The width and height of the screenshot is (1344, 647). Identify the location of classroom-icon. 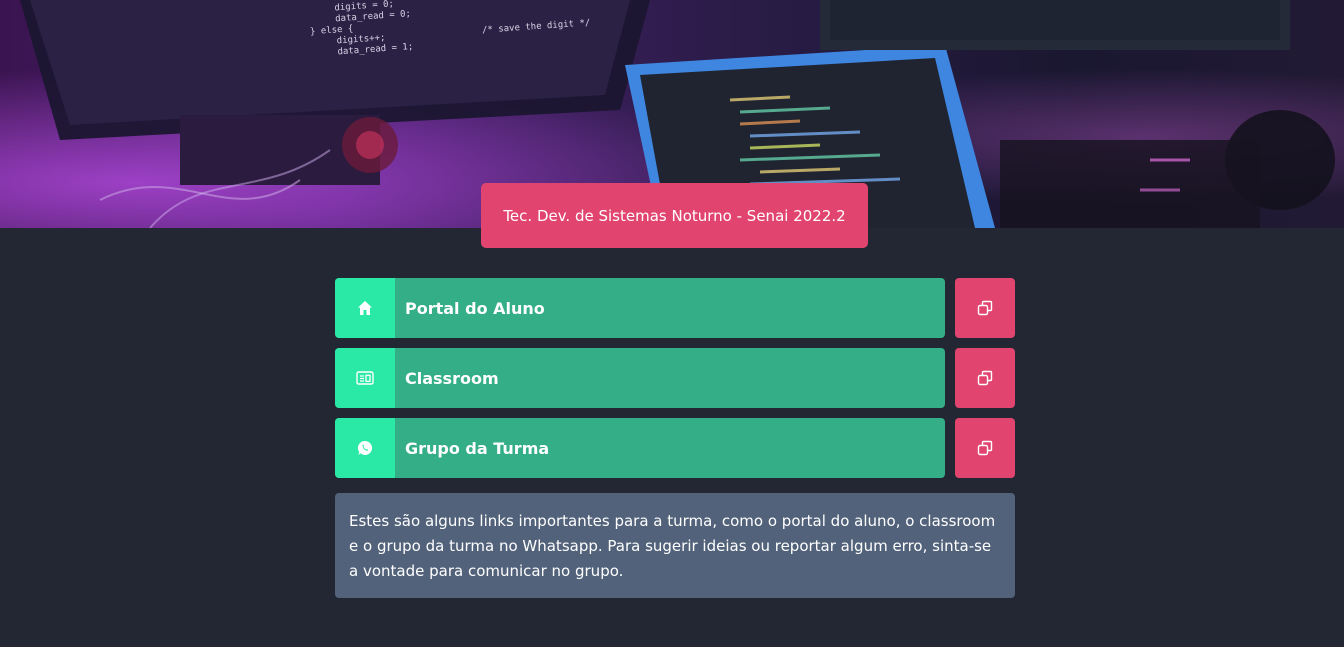
(365, 378).